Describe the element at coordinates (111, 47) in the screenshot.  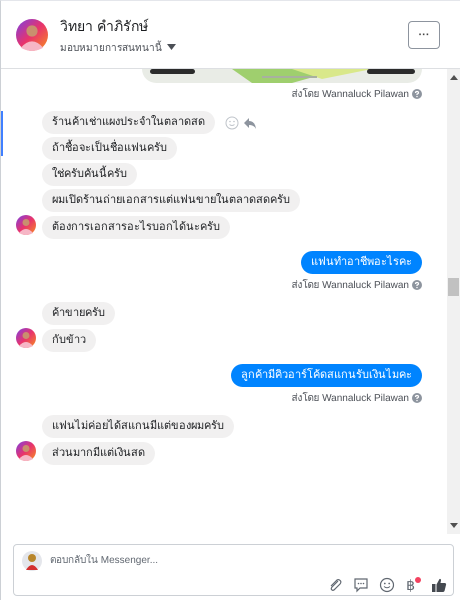
I see `assign-link: มอบหมายการสนทนานี้` at that location.